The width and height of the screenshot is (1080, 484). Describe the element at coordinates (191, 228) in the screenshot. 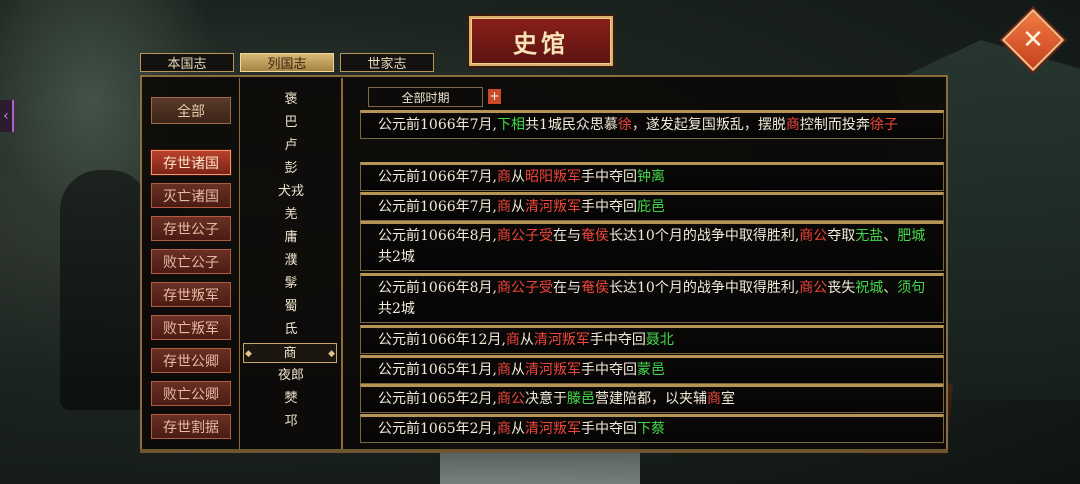

I see `category-button: 存世公子` at that location.